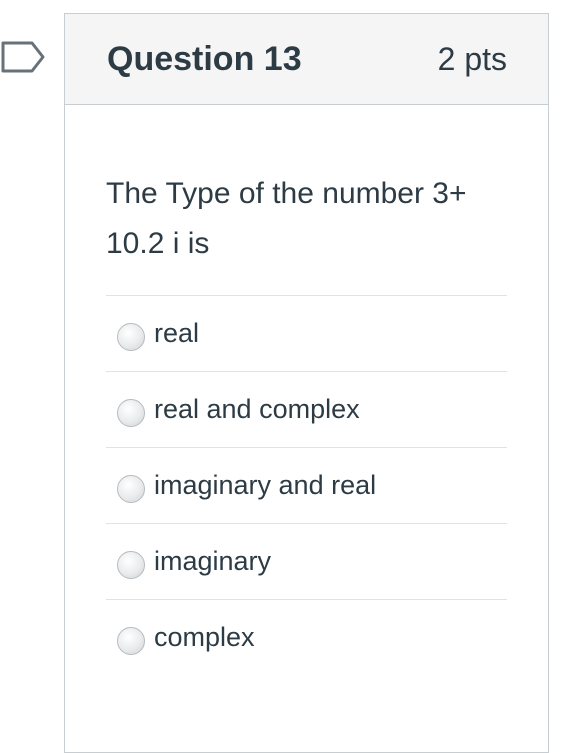 The height and width of the screenshot is (753, 576). Describe the element at coordinates (472, 58) in the screenshot. I see `question-points: 2 pts` at that location.